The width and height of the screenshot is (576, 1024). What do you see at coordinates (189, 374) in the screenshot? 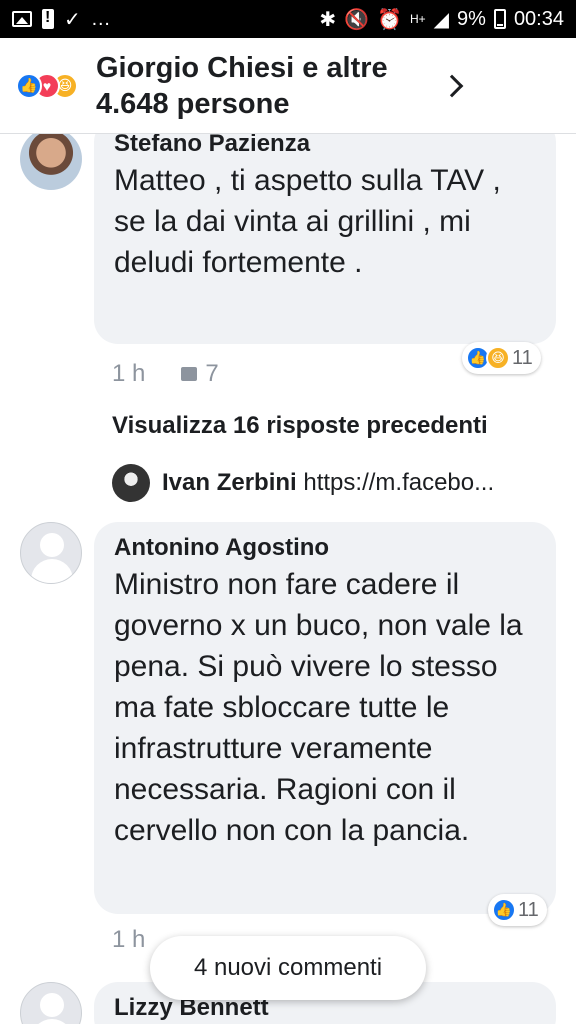
I see `thumbs-up-icon` at bounding box center [189, 374].